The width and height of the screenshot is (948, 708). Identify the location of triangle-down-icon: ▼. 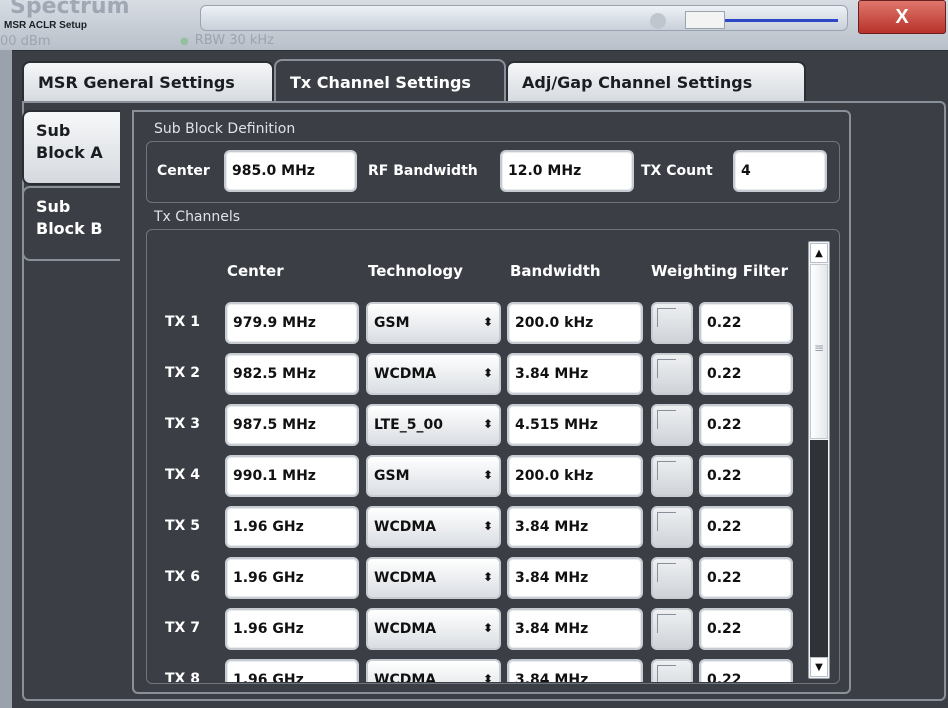
(819, 667).